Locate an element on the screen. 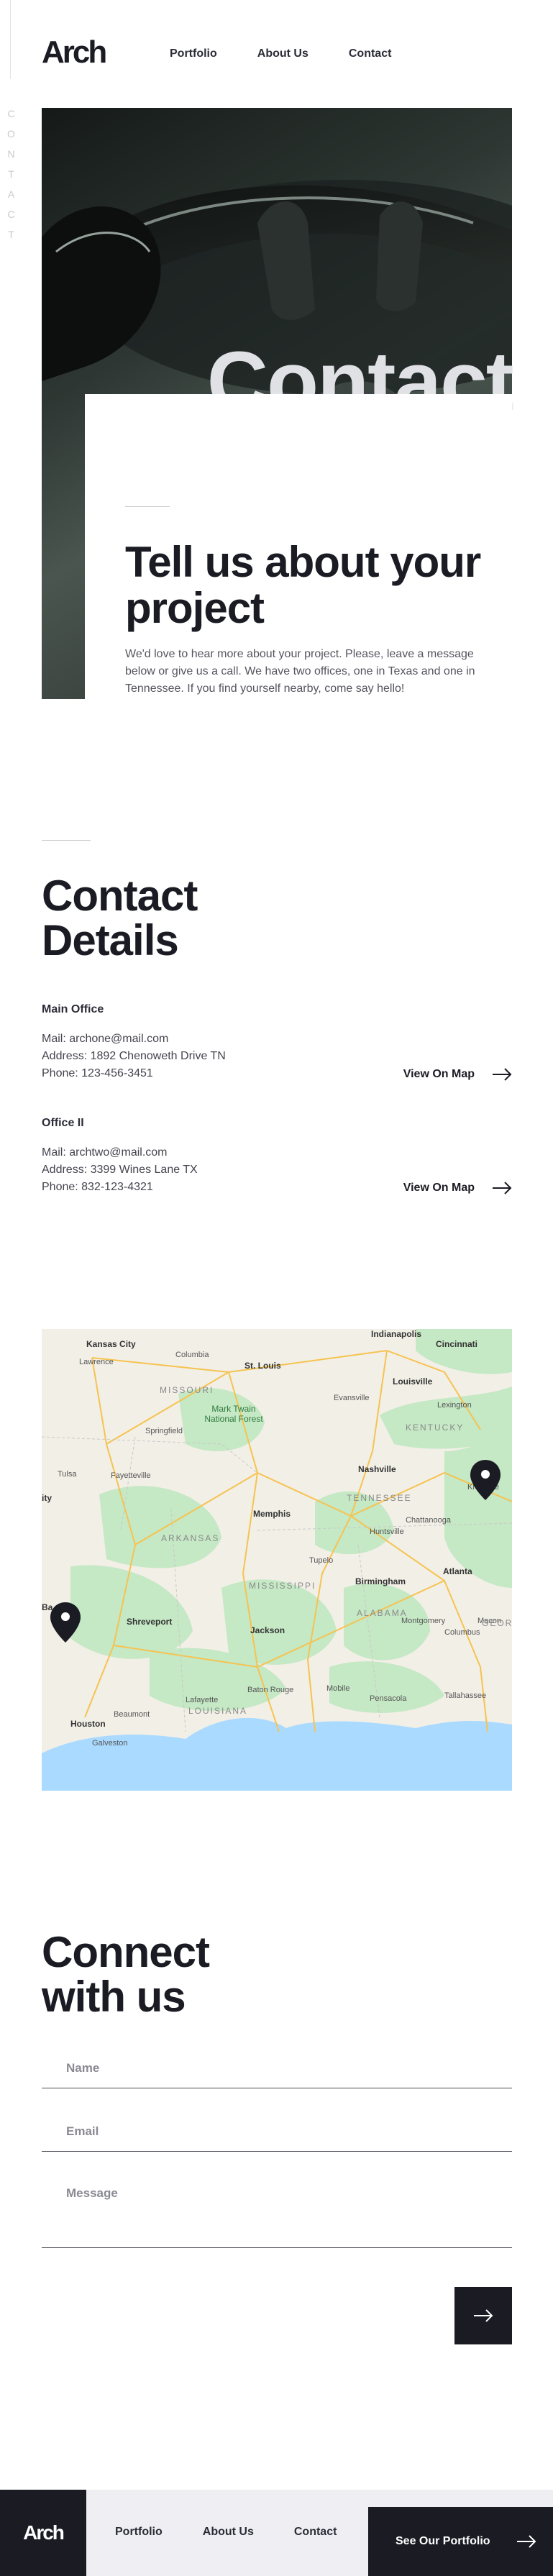 This screenshot has width=553, height=2576. map-label-state: TENNESSEE is located at coordinates (379, 1498).